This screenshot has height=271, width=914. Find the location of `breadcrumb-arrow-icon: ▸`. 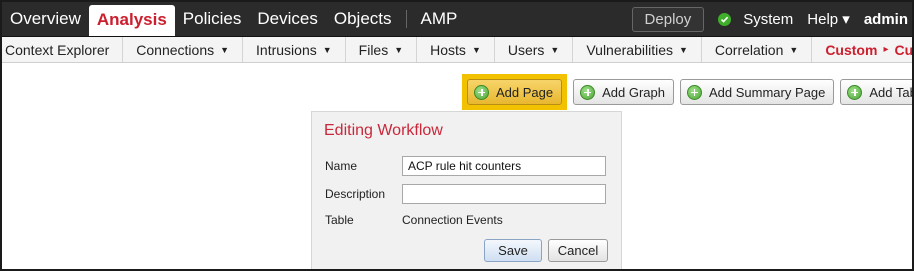

breadcrumb-arrow-icon: ▸ is located at coordinates (886, 49).